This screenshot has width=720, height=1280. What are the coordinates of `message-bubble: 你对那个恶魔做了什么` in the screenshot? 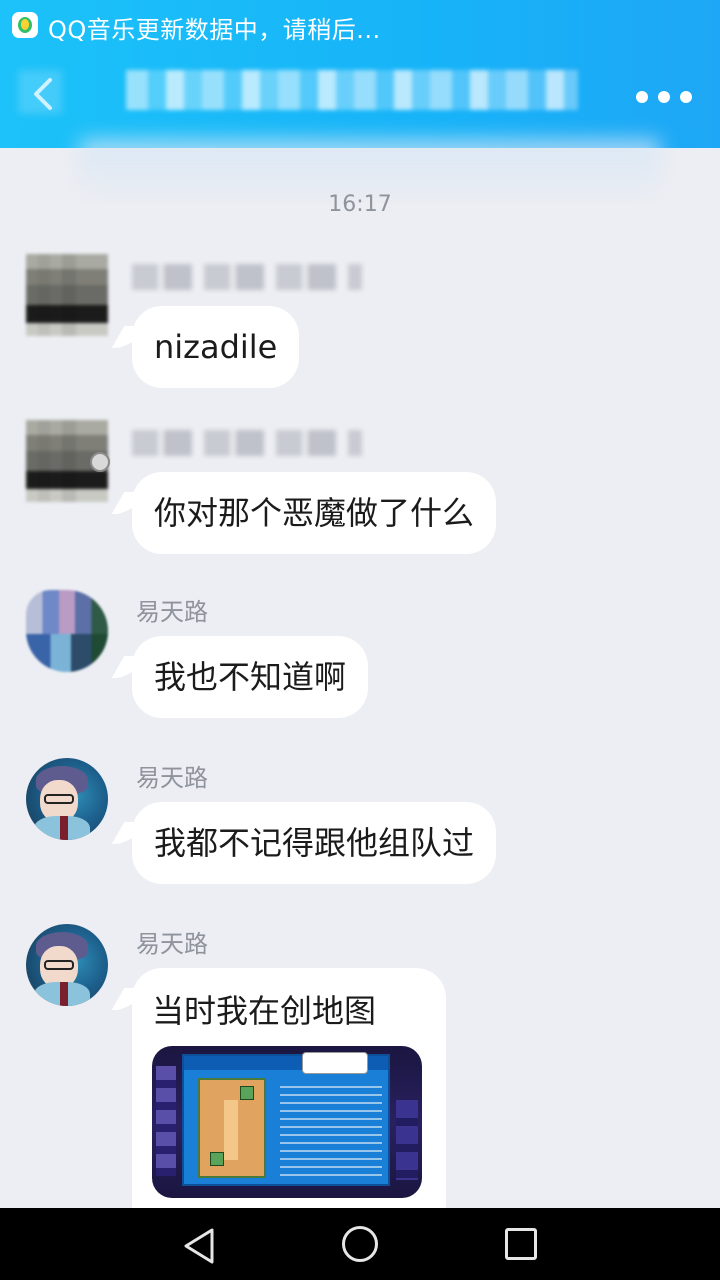 It's located at (314, 513).